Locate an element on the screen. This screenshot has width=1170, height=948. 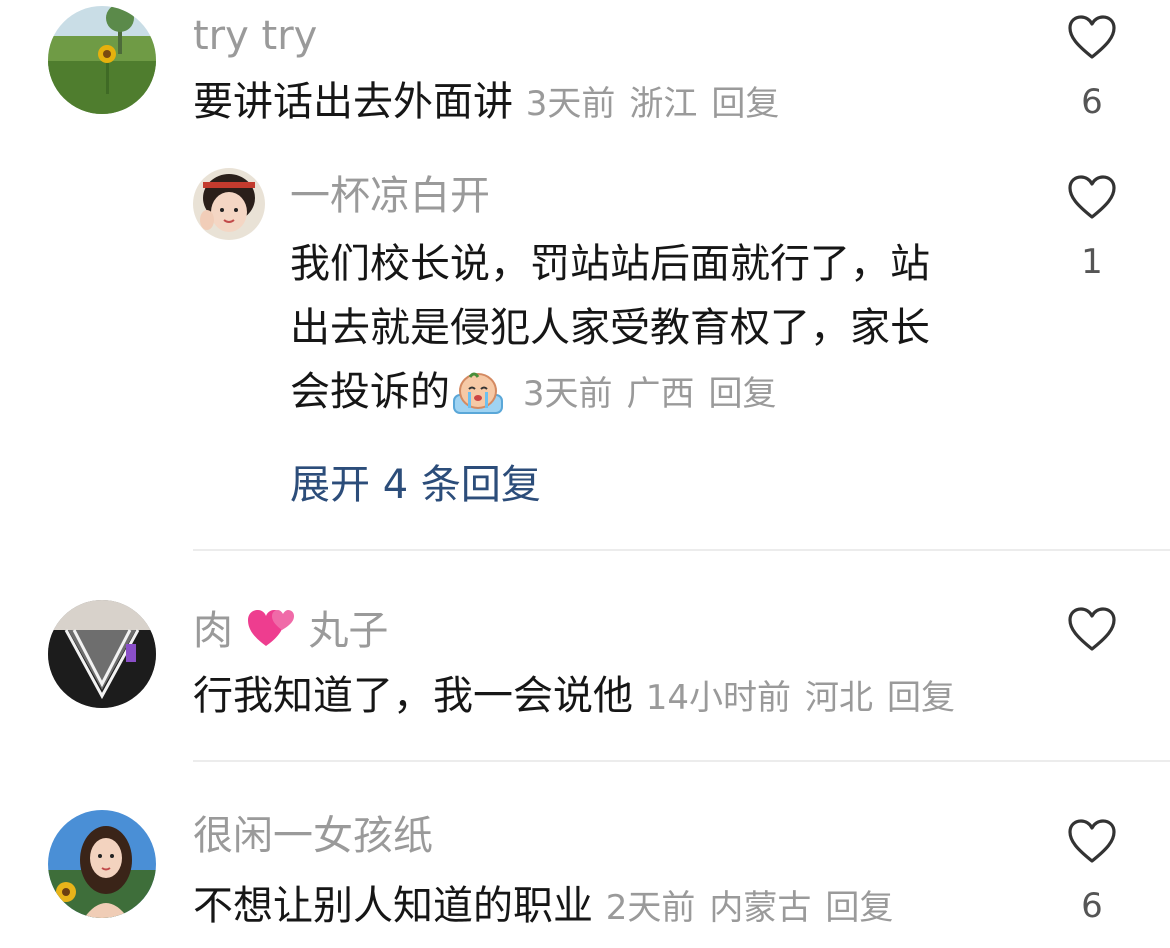
comment-username: 一杯凉白开 is located at coordinates (390, 196).